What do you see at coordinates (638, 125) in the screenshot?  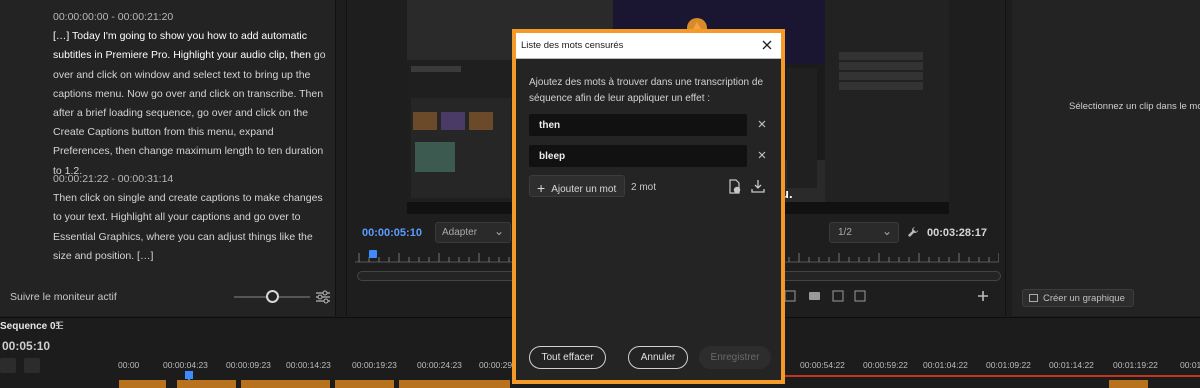 I see `word-field: then` at bounding box center [638, 125].